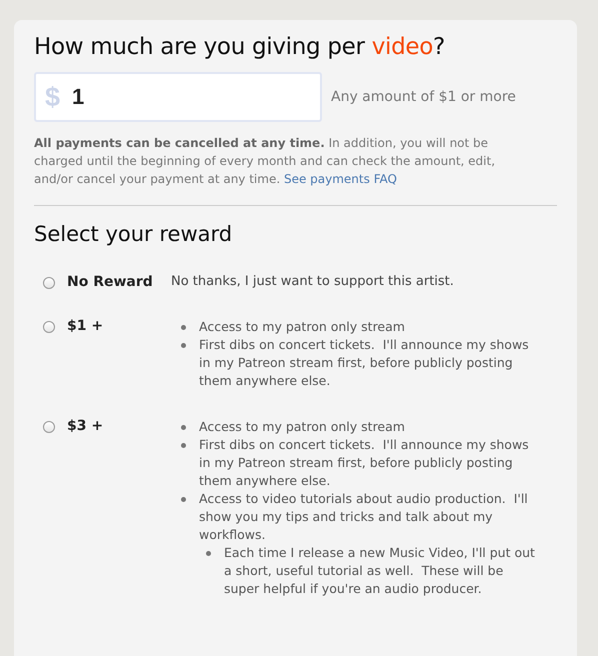 Image resolution: width=598 pixels, height=656 pixels. What do you see at coordinates (380, 571) in the screenshot?
I see `reward-benefit: Each time I release a new Music Video, I'll put out a short, useful tutorial as well. These will be super helpful if you're an audio producer.` at bounding box center [380, 571].